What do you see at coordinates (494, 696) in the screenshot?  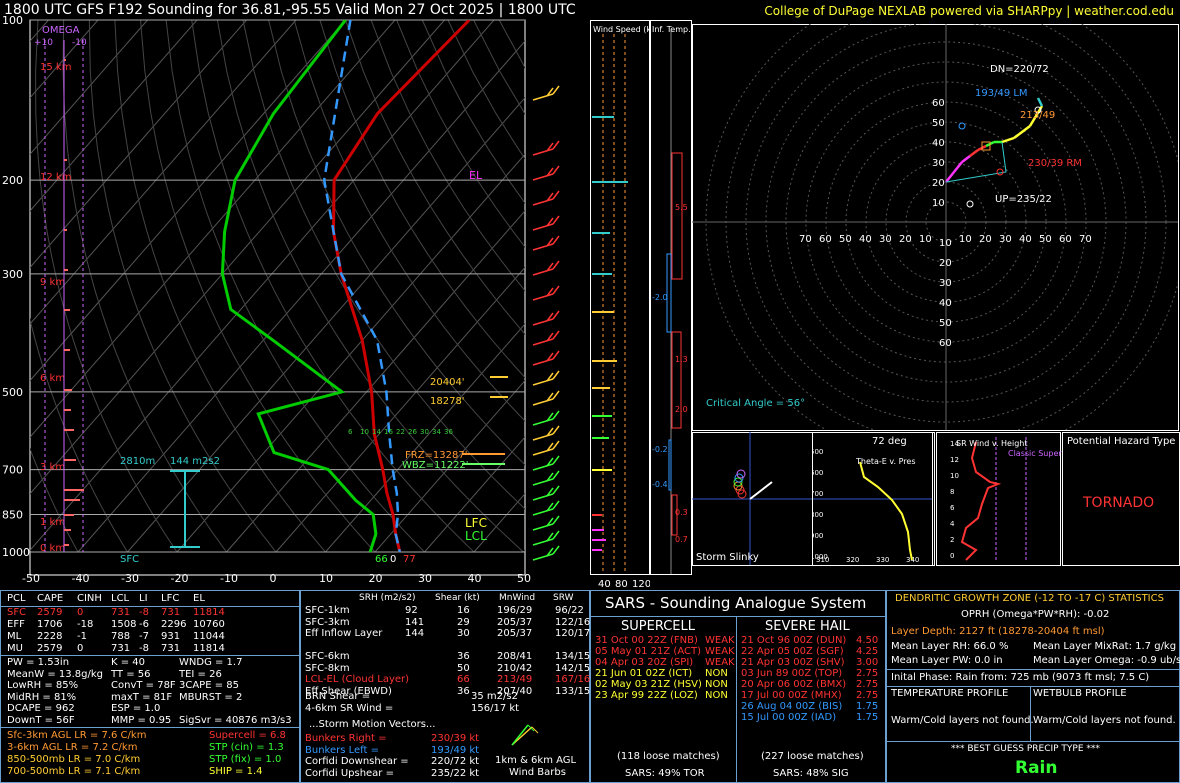 I see `brn-shear-value: 35 m2/s2` at bounding box center [494, 696].